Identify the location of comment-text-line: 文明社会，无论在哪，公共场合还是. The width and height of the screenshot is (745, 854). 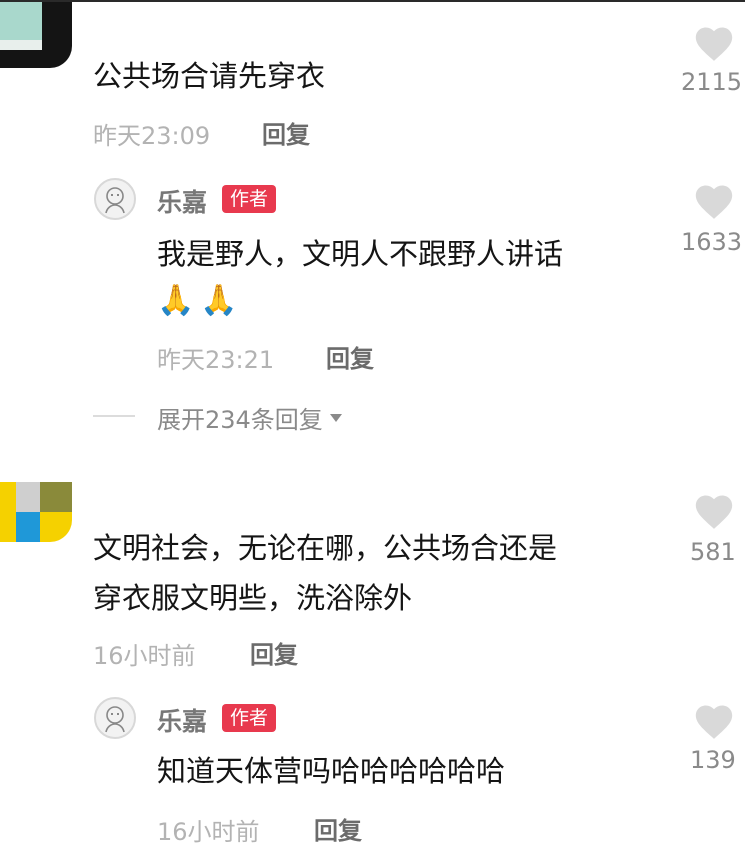
(325, 548).